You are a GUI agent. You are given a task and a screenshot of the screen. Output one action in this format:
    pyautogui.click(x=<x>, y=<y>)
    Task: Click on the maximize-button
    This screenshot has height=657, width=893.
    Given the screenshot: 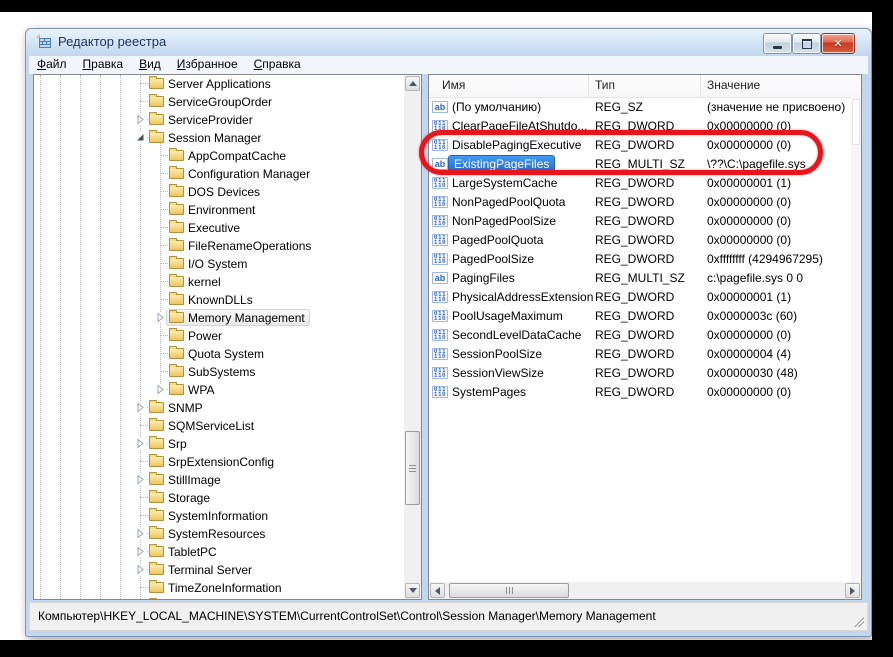 What is the action you would take?
    pyautogui.click(x=806, y=43)
    